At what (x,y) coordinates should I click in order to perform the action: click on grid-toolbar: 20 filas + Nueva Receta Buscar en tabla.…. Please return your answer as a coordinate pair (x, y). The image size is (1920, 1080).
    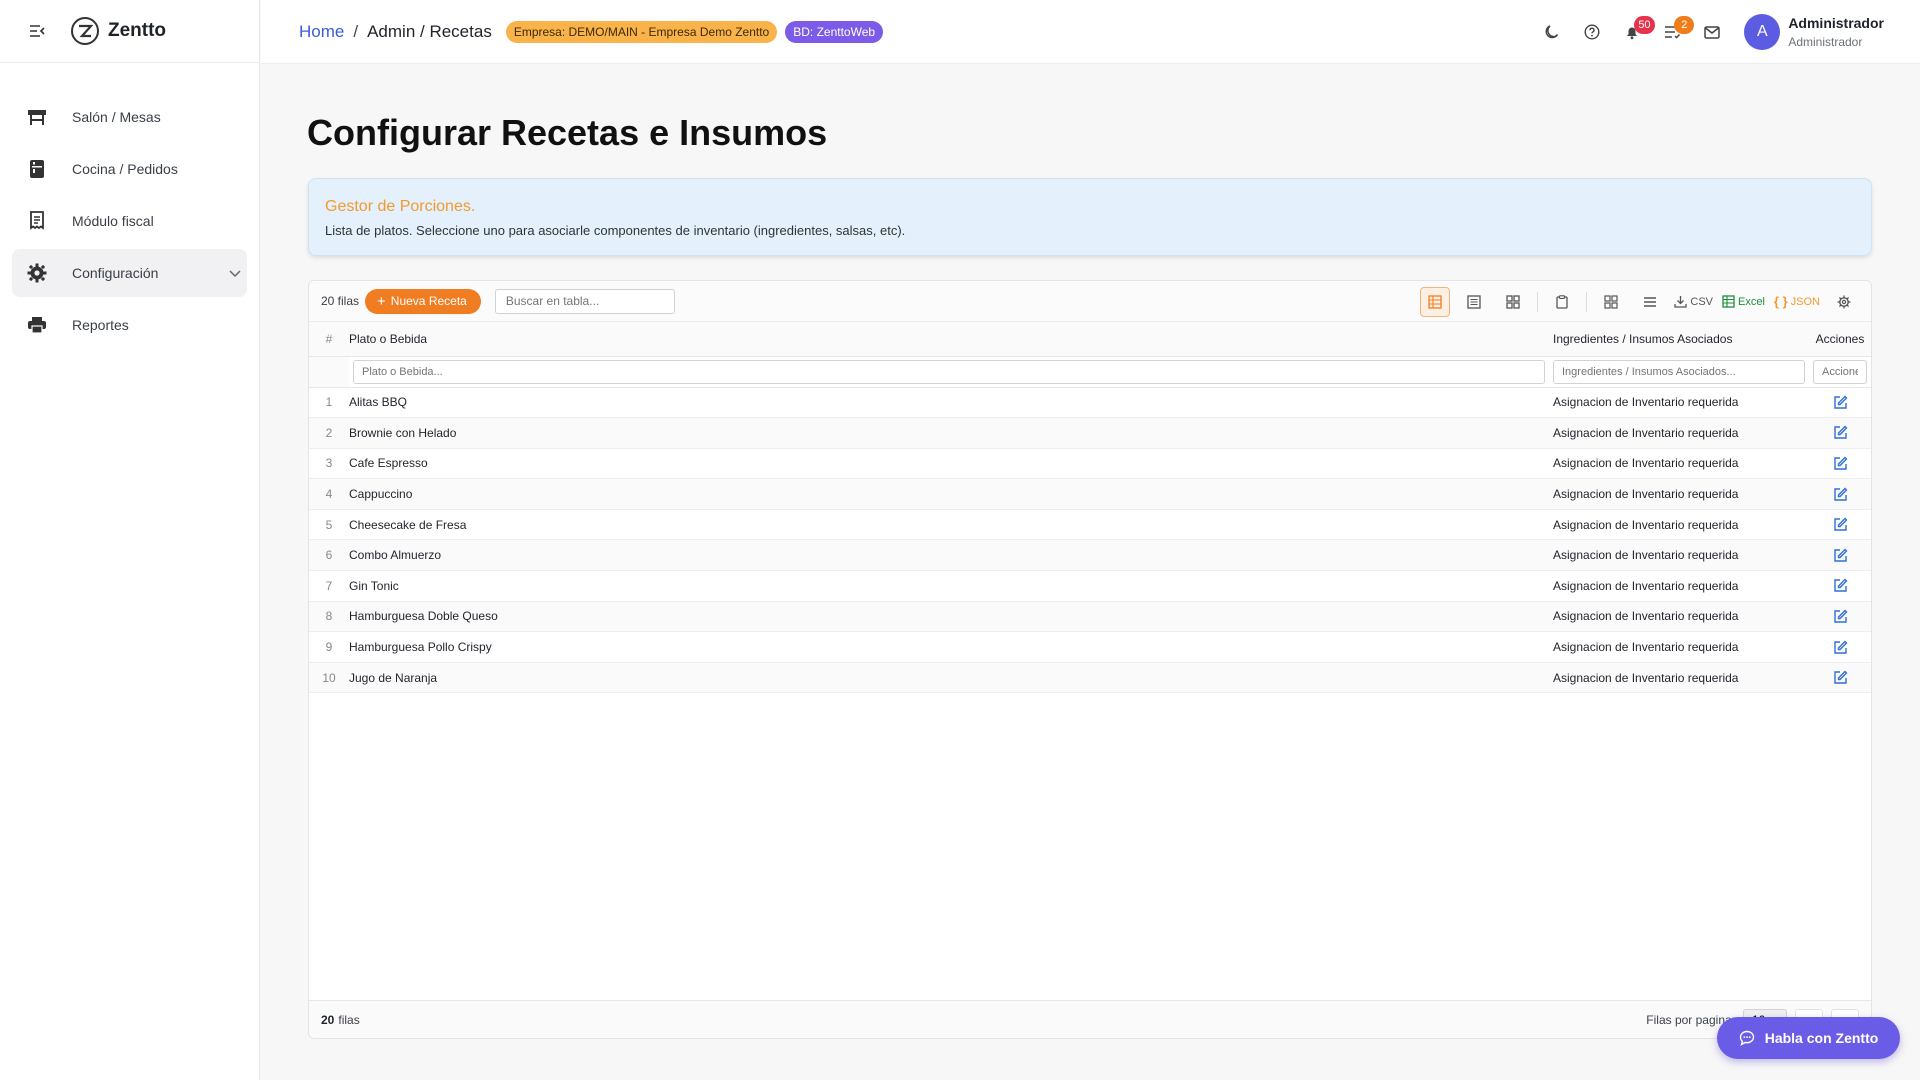
    Looking at the image, I should click on (1090, 301).